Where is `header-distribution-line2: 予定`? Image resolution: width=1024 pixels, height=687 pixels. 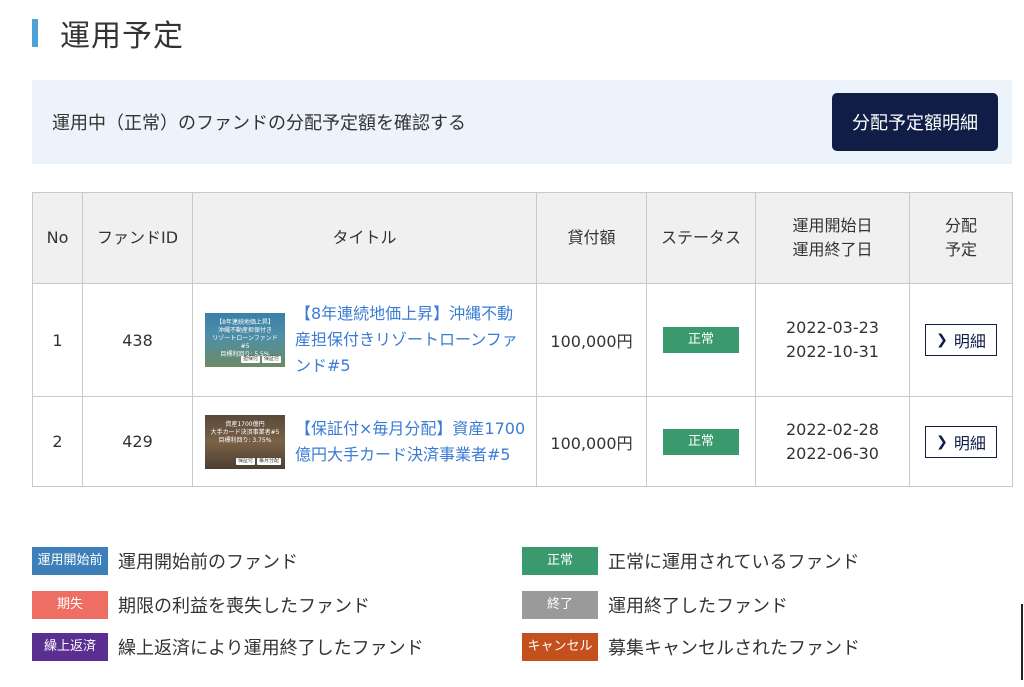
header-distribution-line2: 予定 is located at coordinates (960, 249).